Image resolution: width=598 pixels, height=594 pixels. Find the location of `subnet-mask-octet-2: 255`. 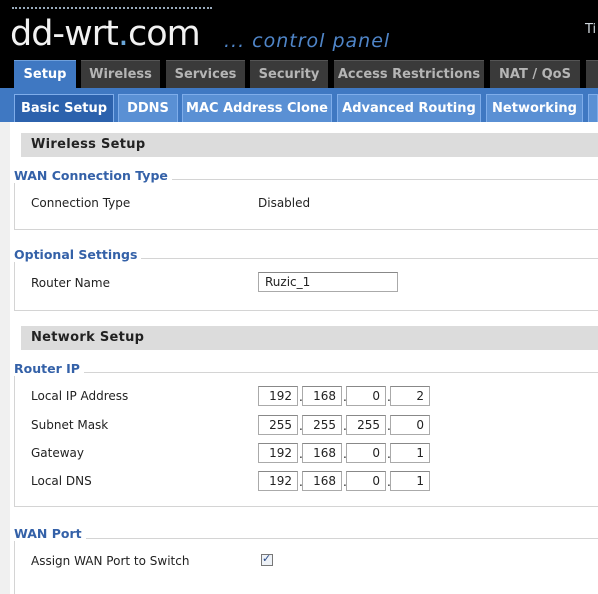

subnet-mask-octet-2: 255 is located at coordinates (322, 425).